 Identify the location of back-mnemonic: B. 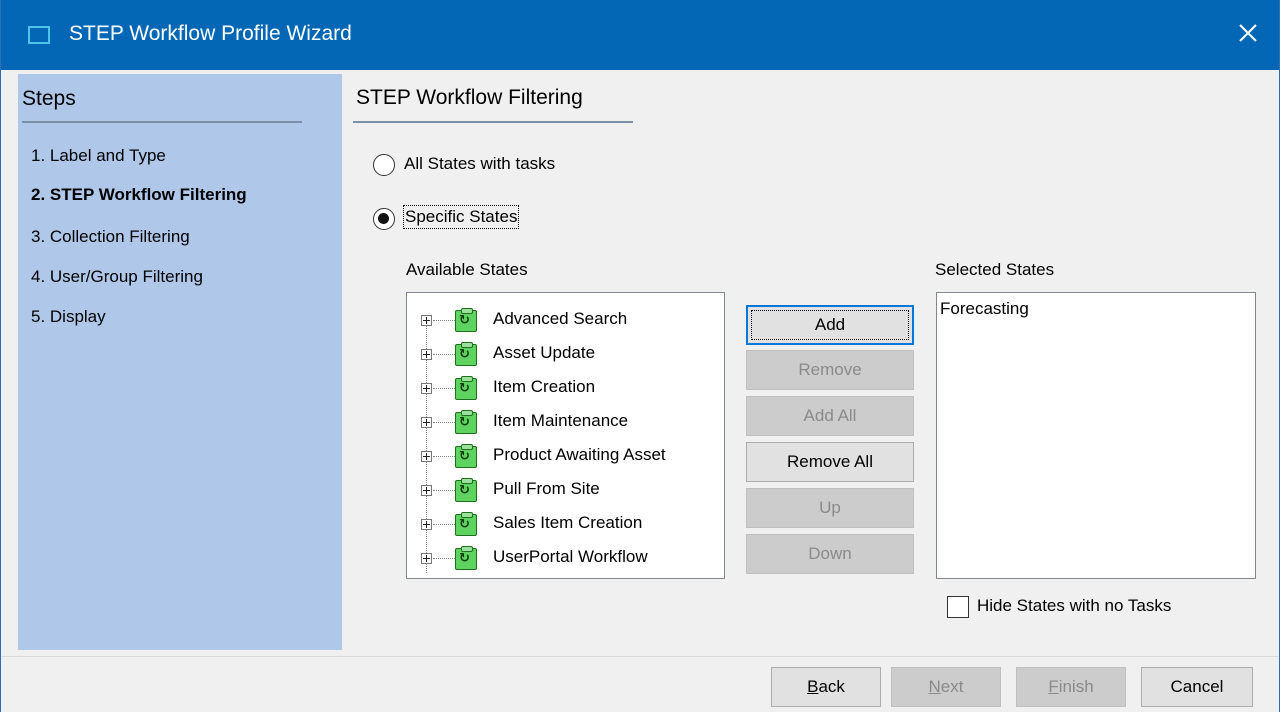
(813, 686).